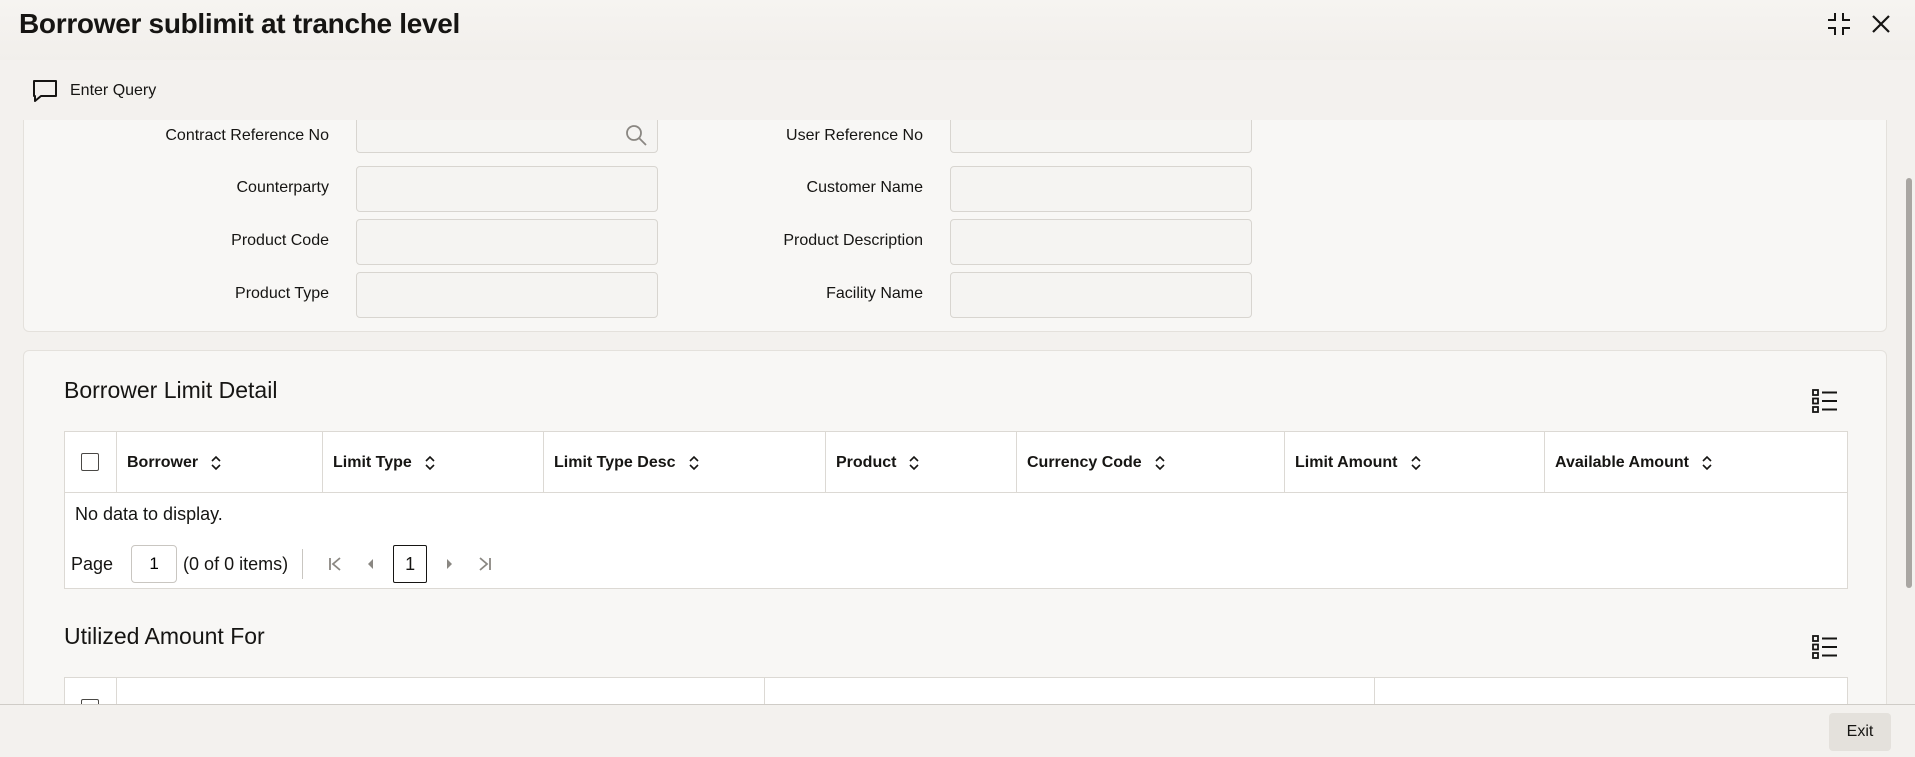 The width and height of the screenshot is (1915, 757). I want to click on pagination: Page (0 of 0 items) 1, so click(287, 564).